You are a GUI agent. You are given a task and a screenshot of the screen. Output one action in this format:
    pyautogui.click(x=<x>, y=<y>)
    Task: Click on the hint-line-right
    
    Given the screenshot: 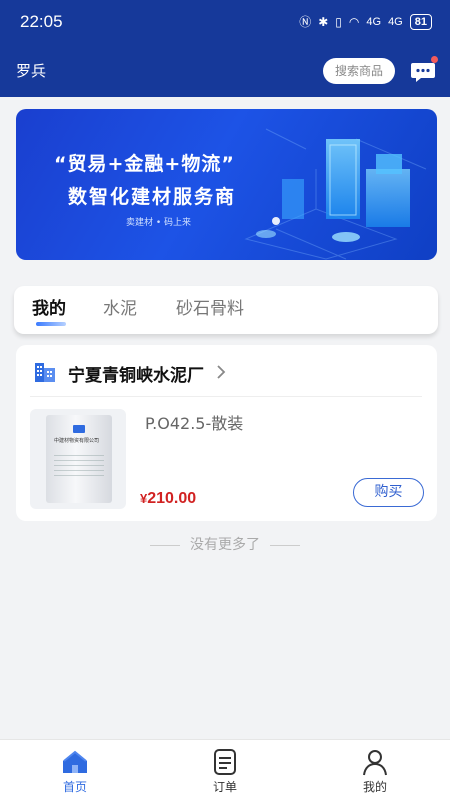 What is the action you would take?
    pyautogui.click(x=285, y=545)
    